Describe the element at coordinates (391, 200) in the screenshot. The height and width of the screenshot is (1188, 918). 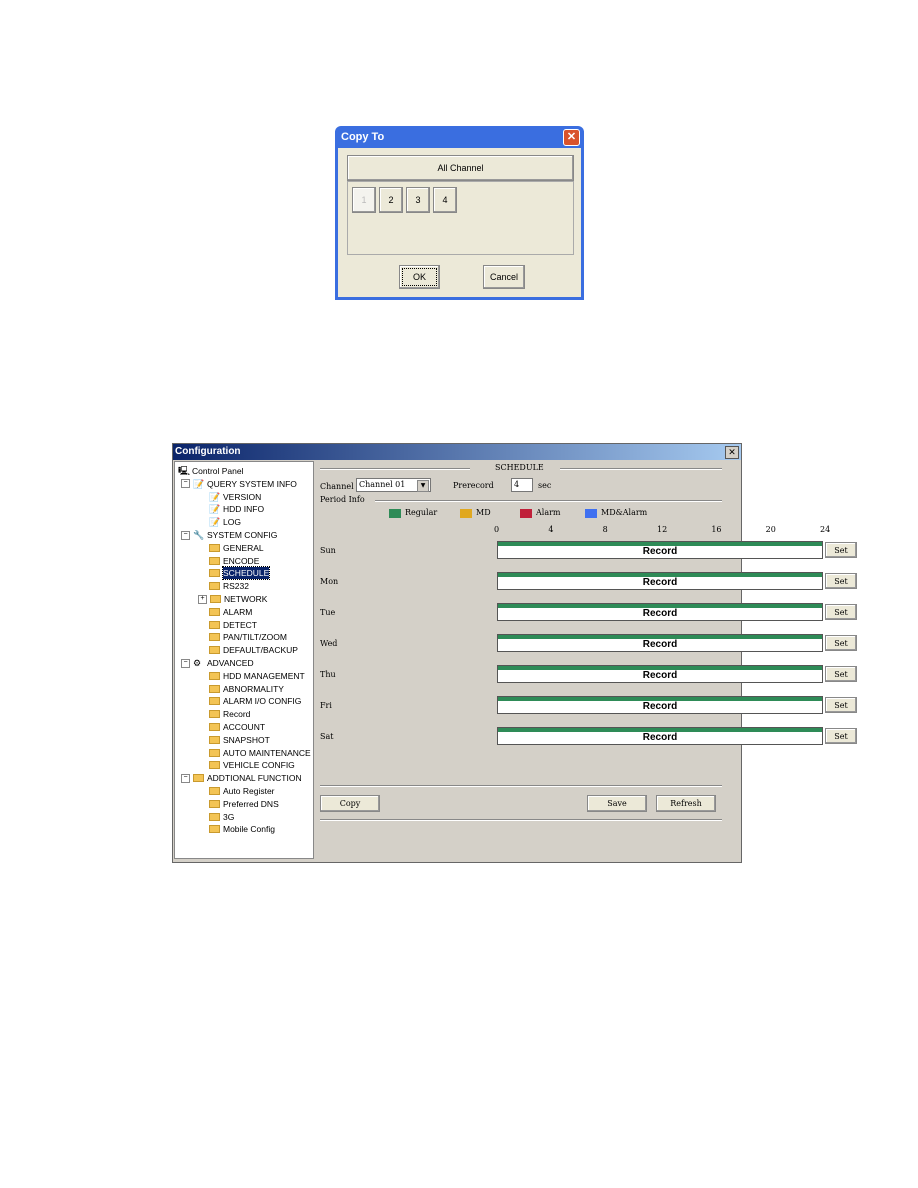
I see `channel-2-button: 2` at that location.